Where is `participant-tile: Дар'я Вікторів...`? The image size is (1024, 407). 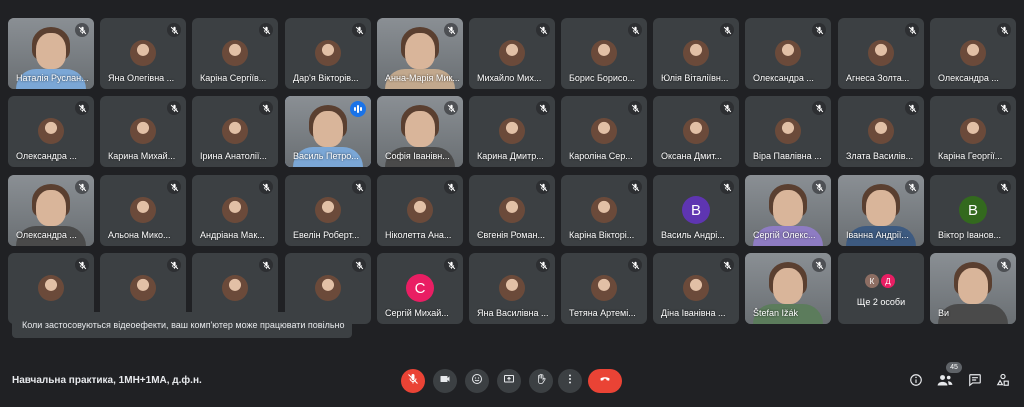 participant-tile: Дар'я Вікторів... is located at coordinates (328, 53).